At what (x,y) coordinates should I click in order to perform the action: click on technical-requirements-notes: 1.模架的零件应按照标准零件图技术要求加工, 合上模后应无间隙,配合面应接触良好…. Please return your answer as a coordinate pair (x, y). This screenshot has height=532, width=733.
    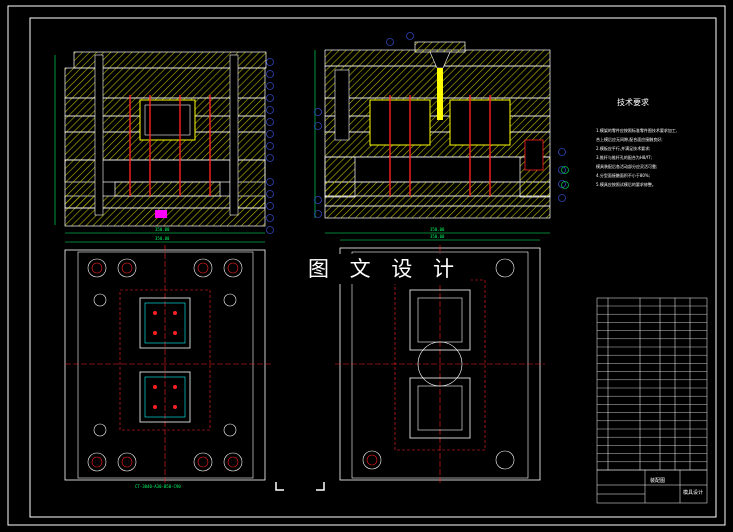
    Looking at the image, I should click on (639, 157).